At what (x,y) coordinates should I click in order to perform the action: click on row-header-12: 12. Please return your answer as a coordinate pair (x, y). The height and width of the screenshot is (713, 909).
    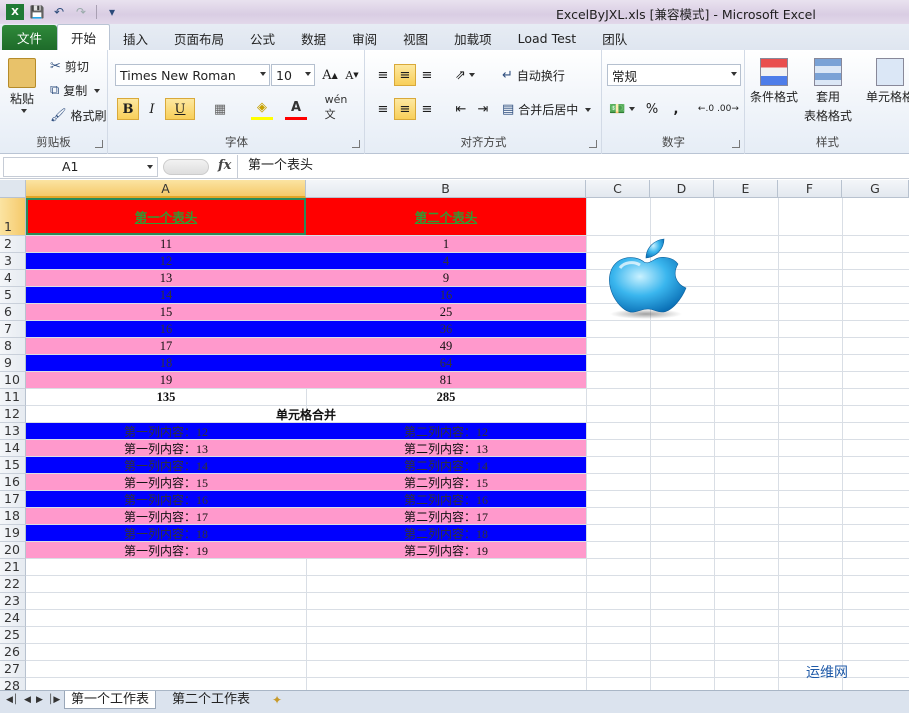
    Looking at the image, I should click on (13, 414).